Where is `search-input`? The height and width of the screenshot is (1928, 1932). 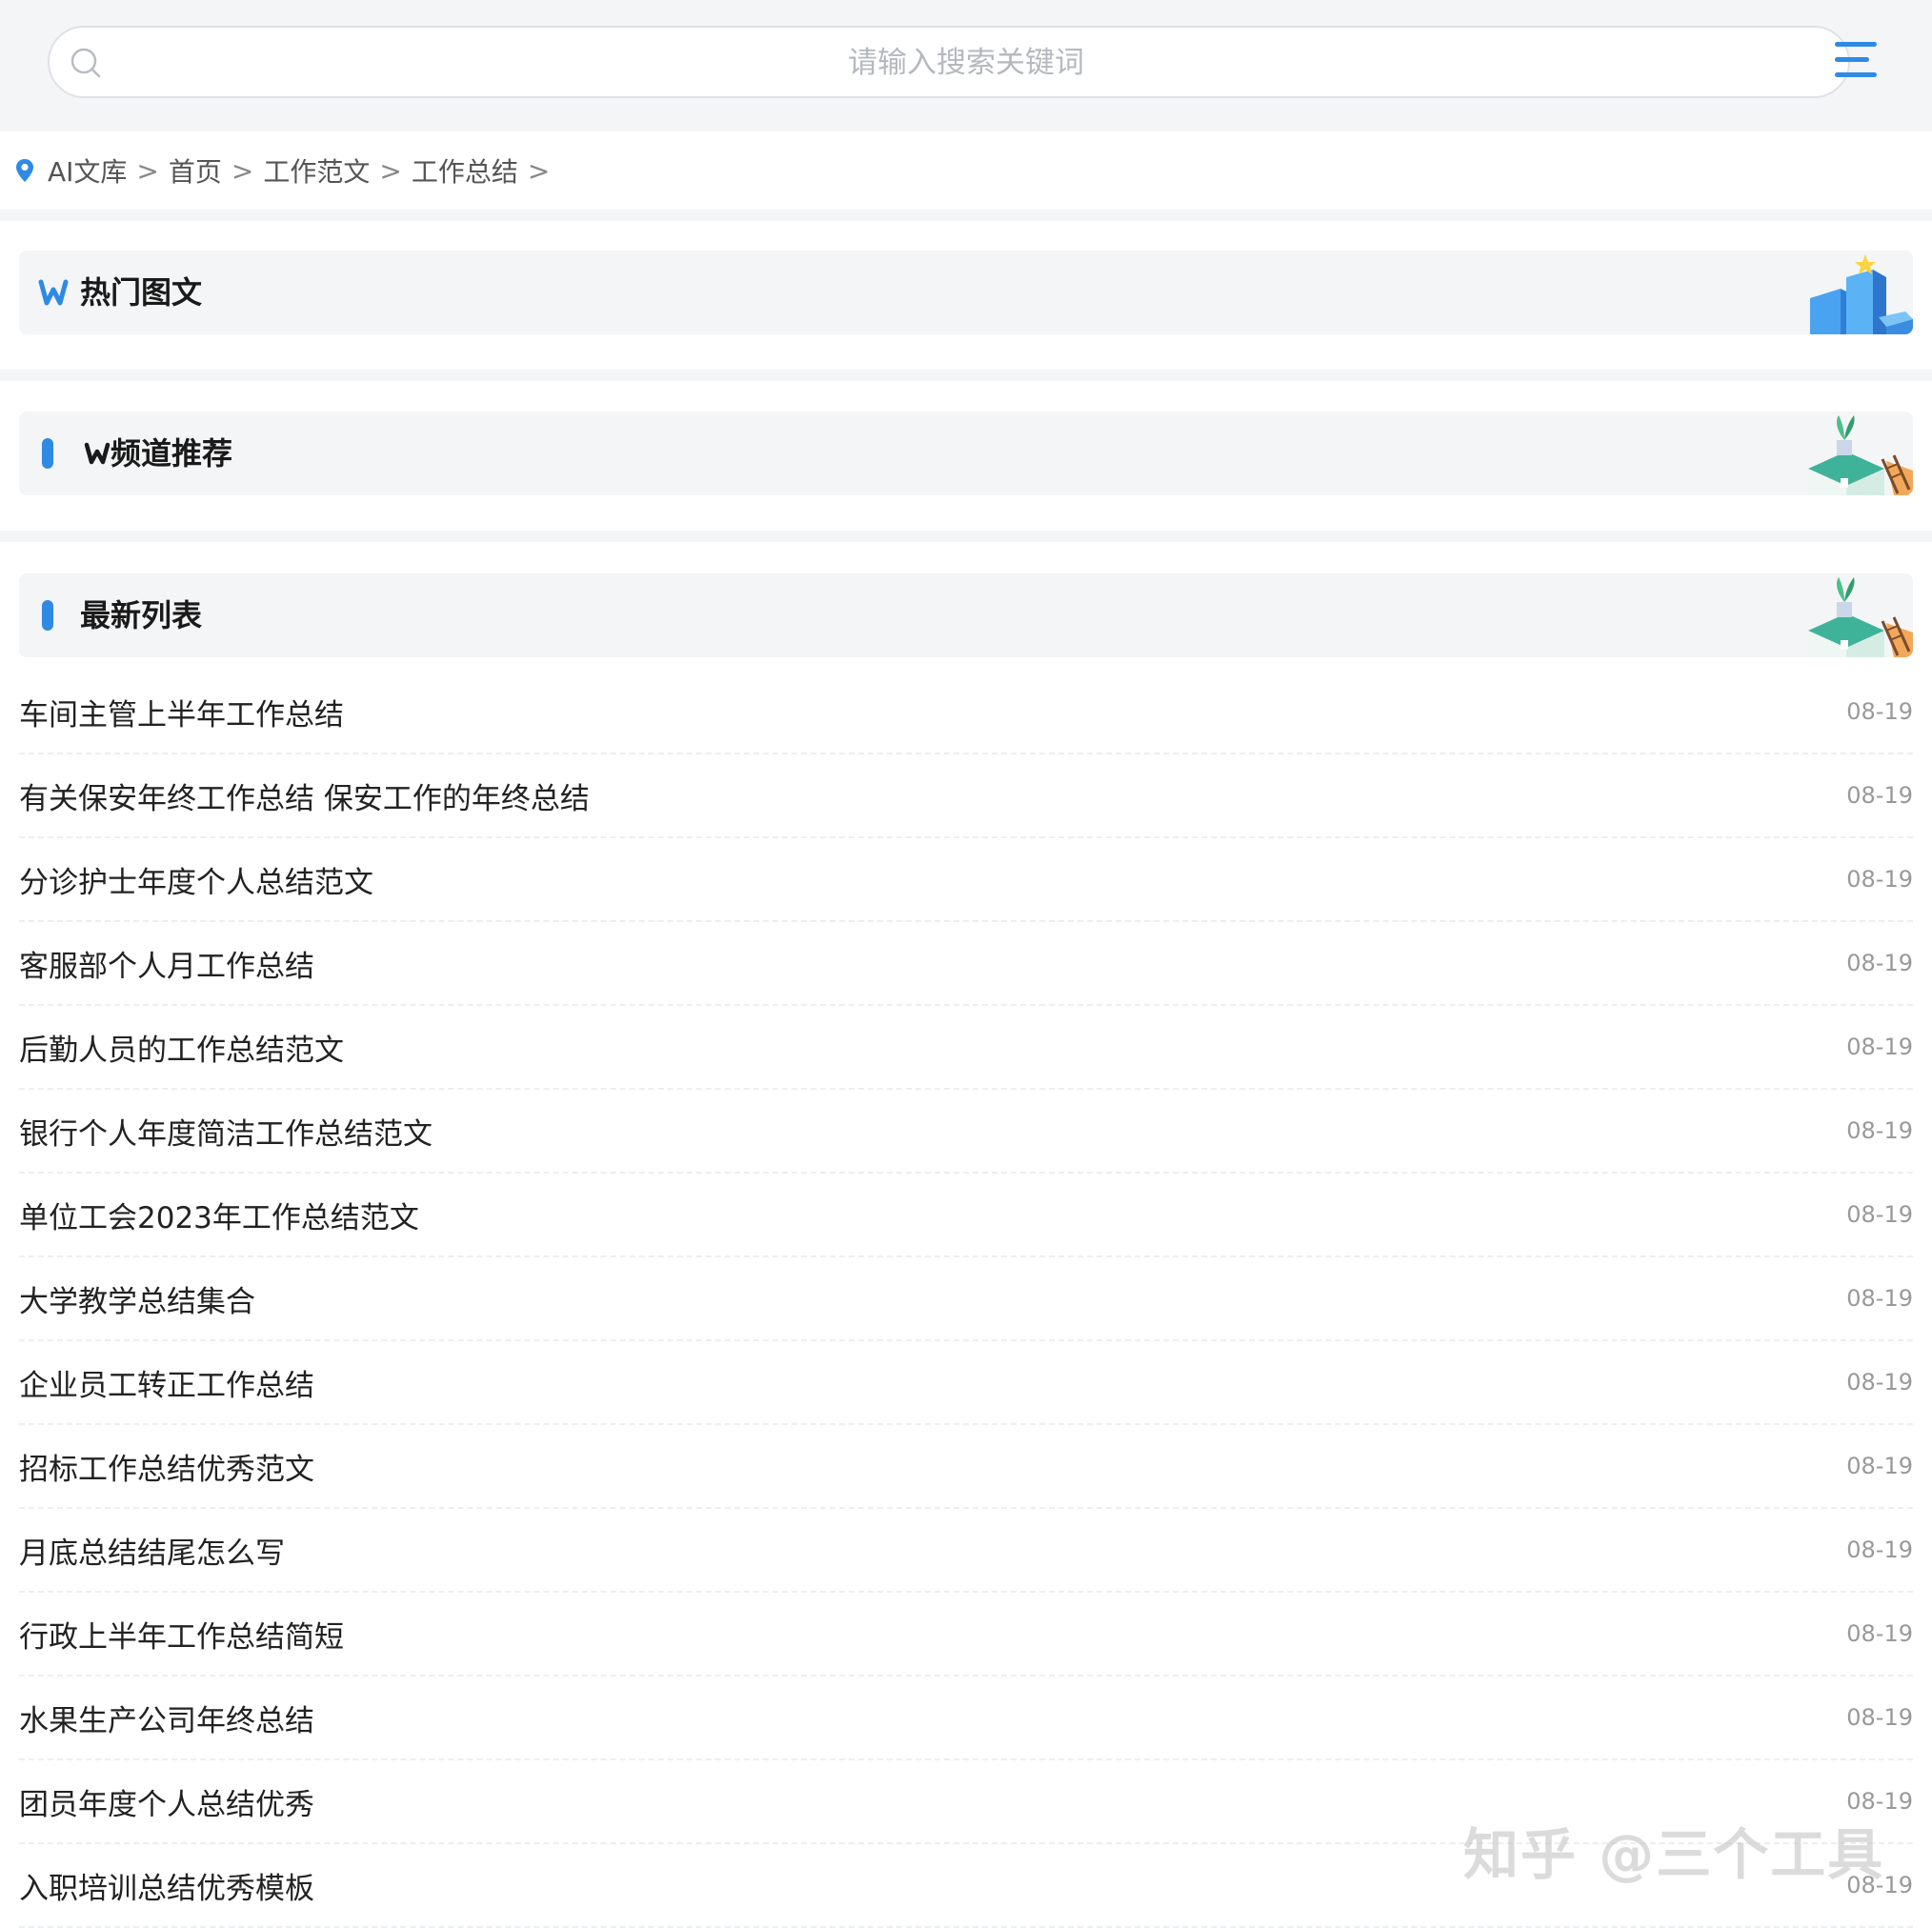 search-input is located at coordinates (966, 63).